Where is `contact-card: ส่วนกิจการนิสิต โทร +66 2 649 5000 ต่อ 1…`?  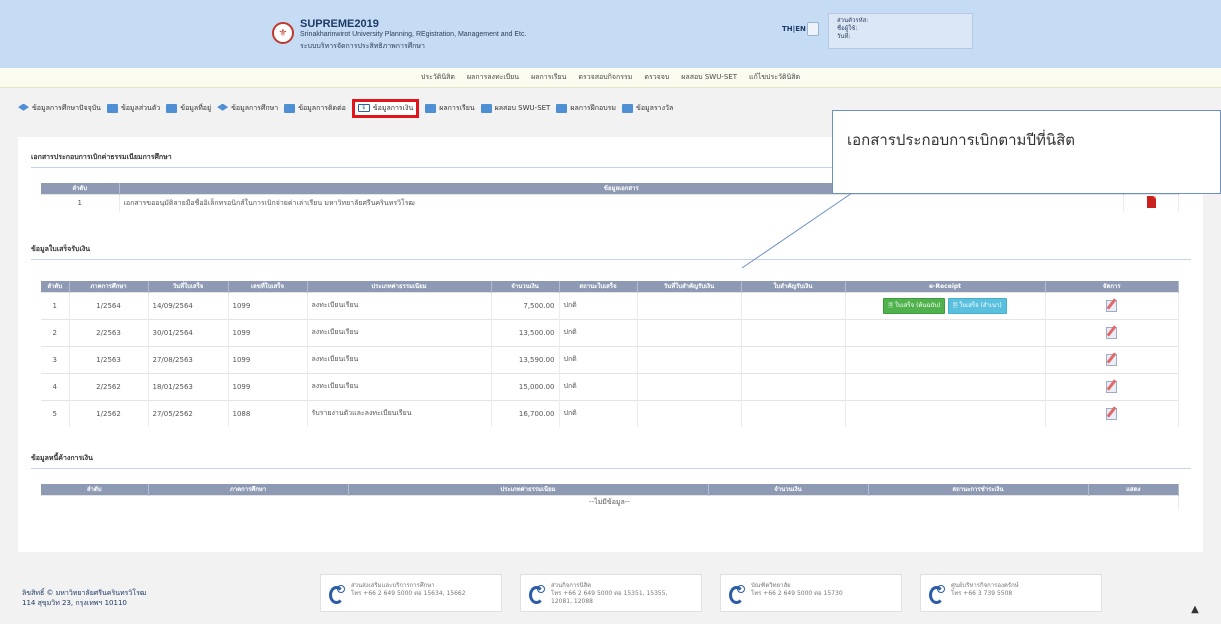 contact-card: ส่วนกิจการนิสิต โทร +66 2 649 5000 ต่อ 1… is located at coordinates (611, 593).